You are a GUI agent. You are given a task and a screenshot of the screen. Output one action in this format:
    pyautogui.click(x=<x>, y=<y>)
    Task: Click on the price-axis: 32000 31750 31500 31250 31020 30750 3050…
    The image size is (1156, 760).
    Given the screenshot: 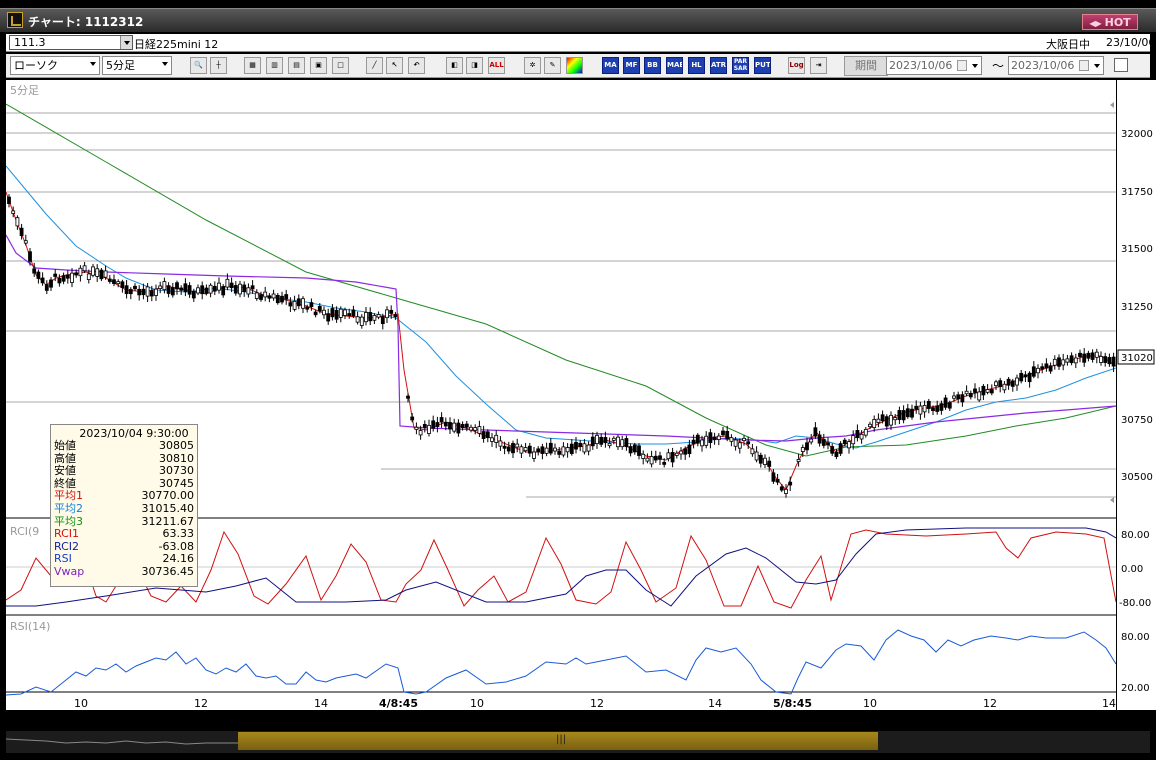 What is the action you would take?
    pyautogui.click(x=1136, y=395)
    